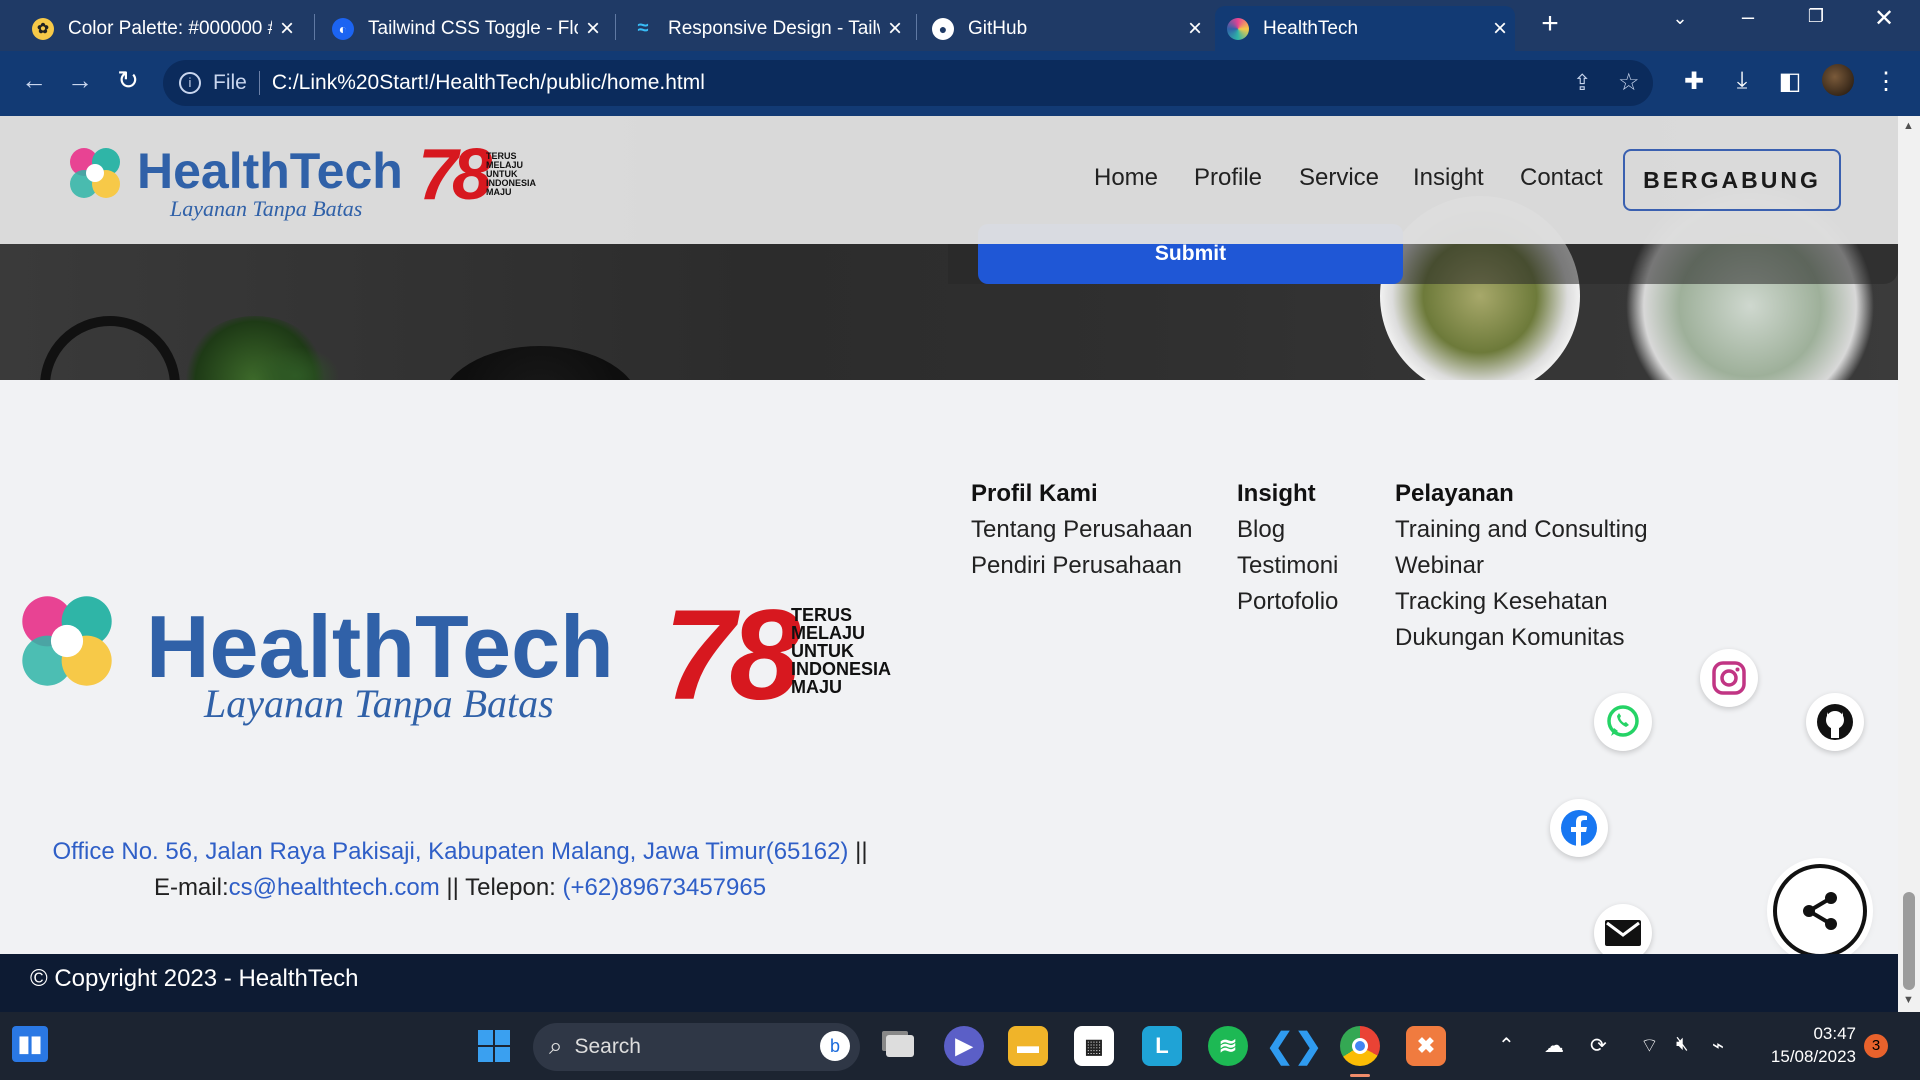  What do you see at coordinates (1816, 16) in the screenshot?
I see `restore-button: ❐` at bounding box center [1816, 16].